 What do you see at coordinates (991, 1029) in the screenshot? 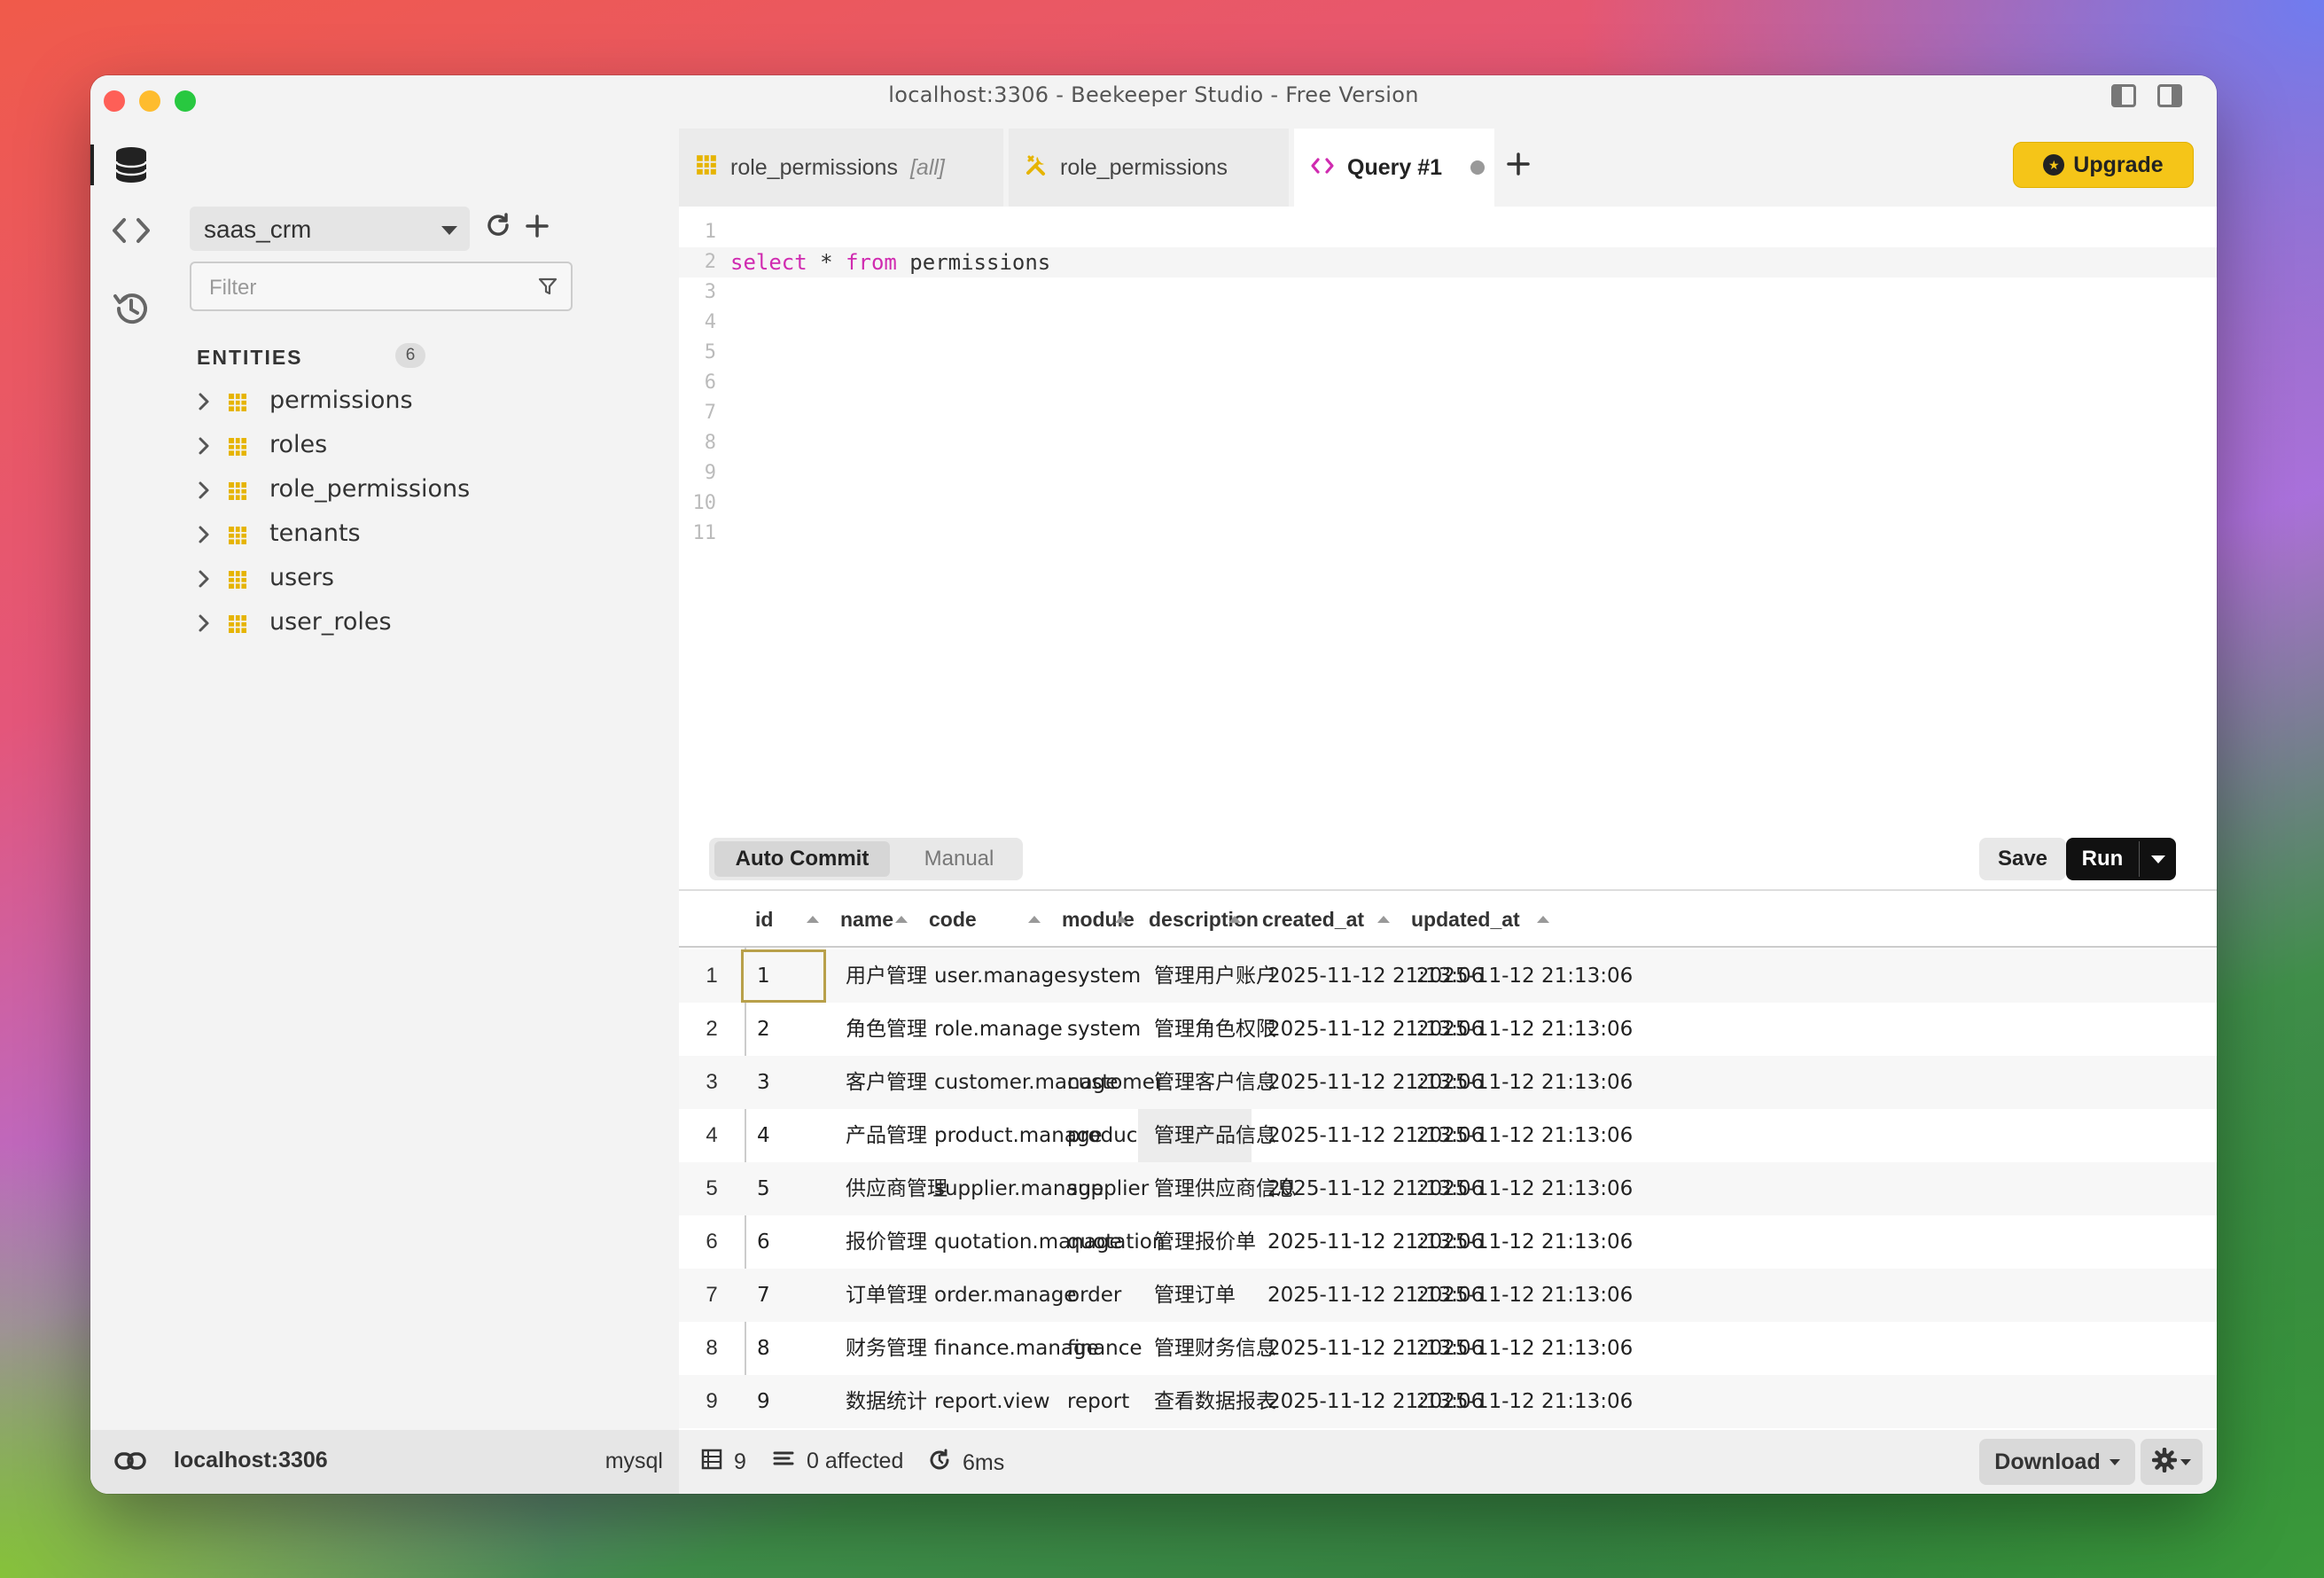
I see `table-cell: role.manage` at bounding box center [991, 1029].